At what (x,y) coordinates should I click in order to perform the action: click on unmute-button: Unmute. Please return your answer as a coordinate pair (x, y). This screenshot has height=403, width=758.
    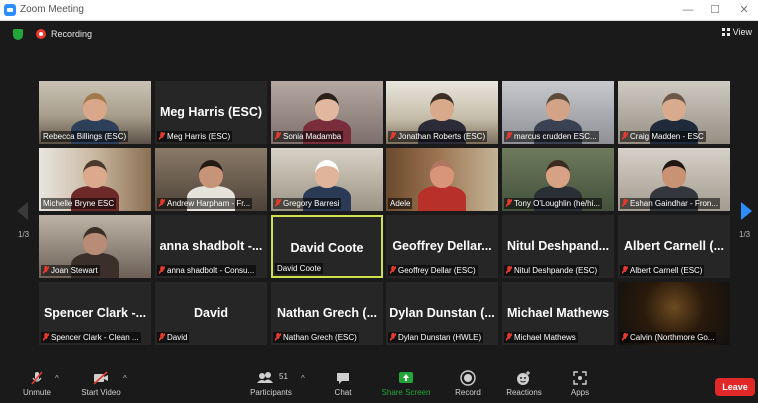
    Looking at the image, I should click on (37, 383).